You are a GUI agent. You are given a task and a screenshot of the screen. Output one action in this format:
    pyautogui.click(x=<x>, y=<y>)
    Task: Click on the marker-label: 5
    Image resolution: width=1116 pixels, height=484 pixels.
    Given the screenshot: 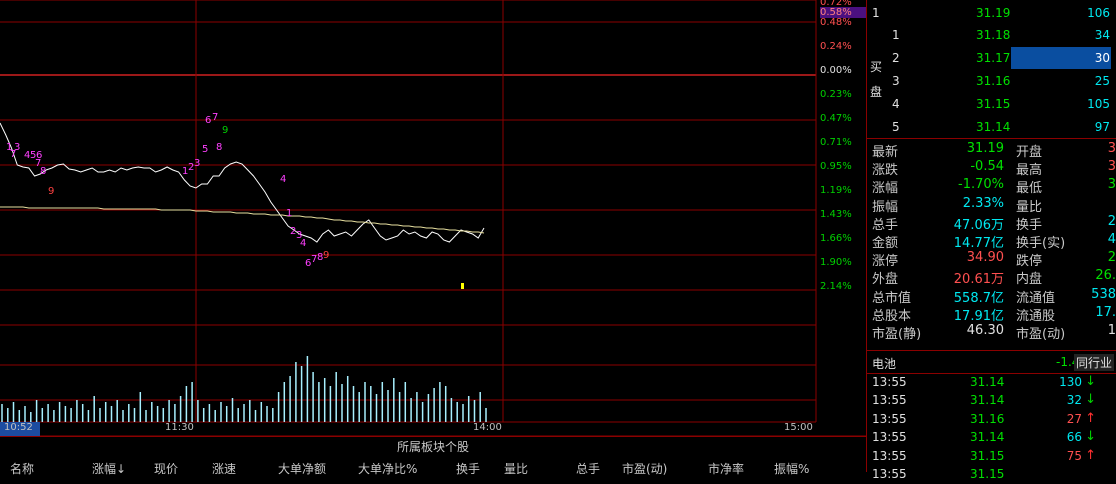 What is the action you would take?
    pyautogui.click(x=205, y=149)
    